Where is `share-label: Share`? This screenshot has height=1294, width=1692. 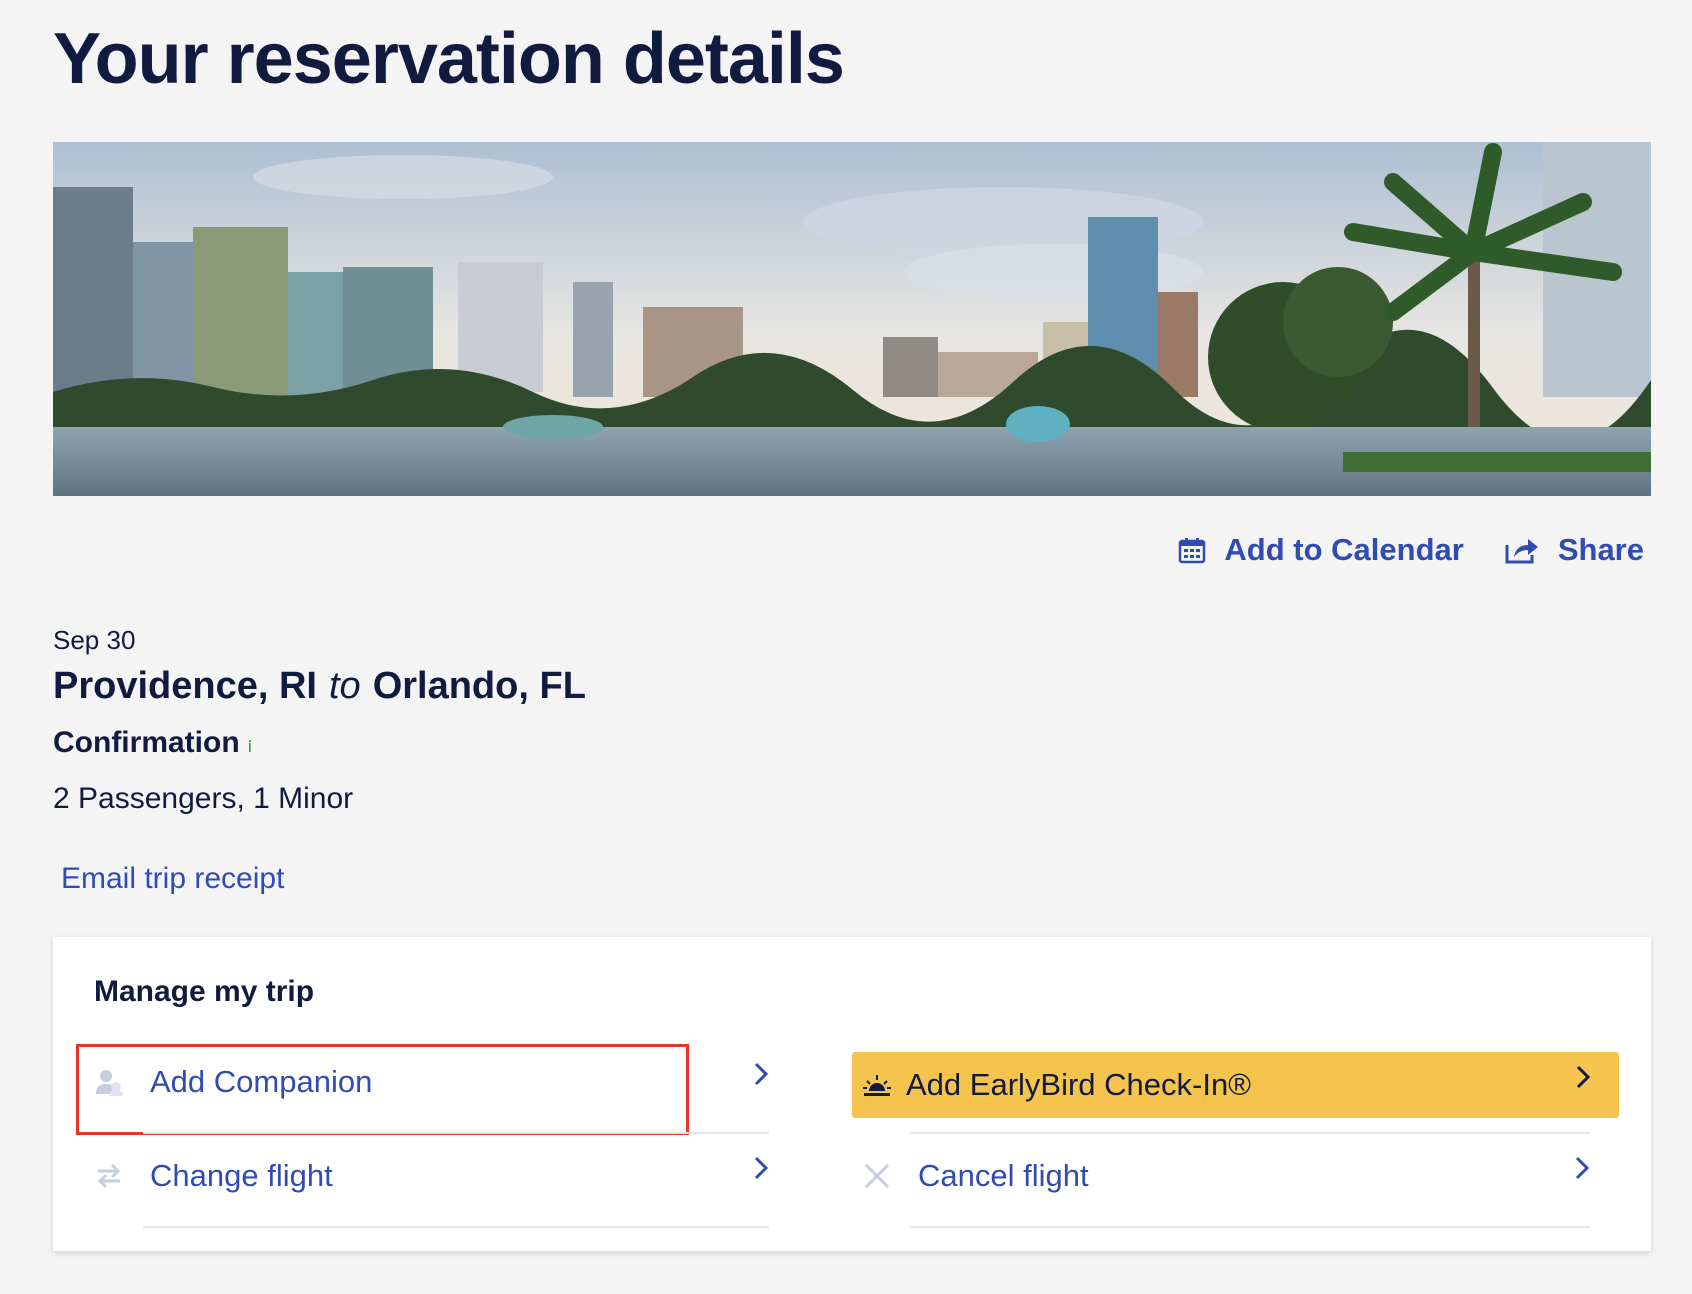
share-label: Share is located at coordinates (1600, 549).